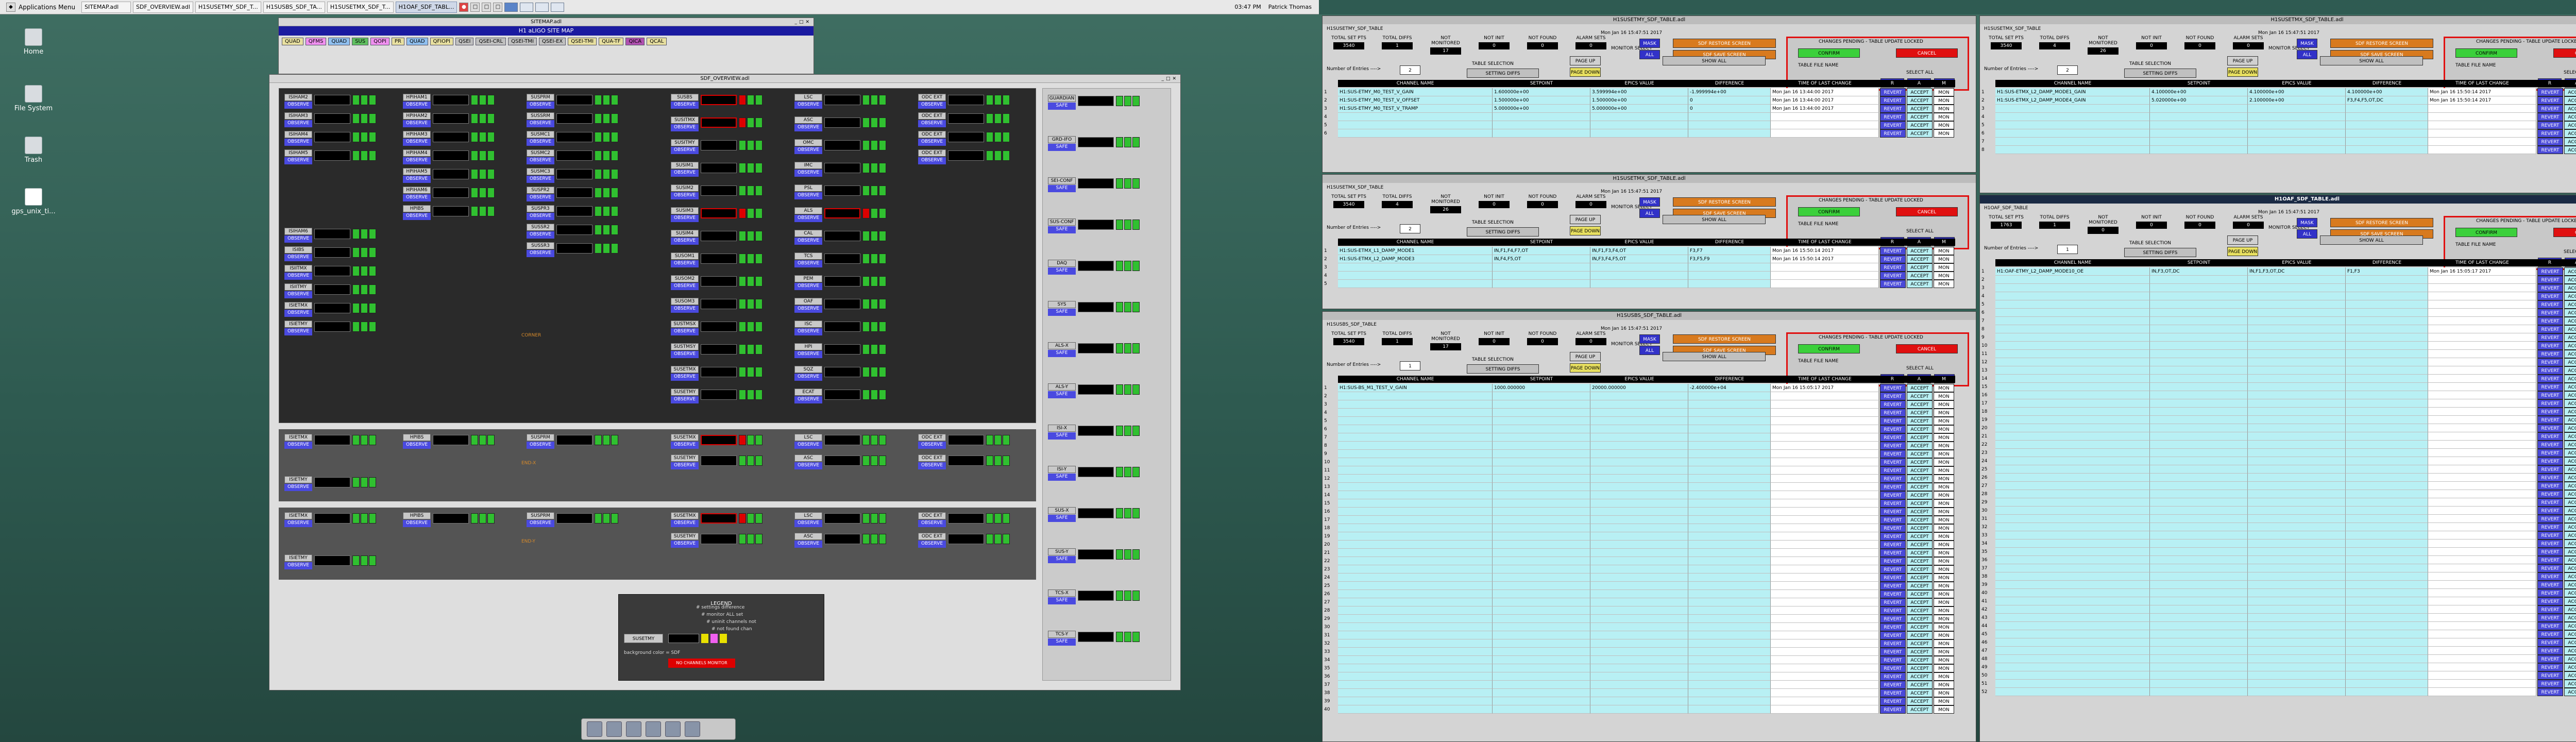 Image resolution: width=2576 pixels, height=742 pixels. What do you see at coordinates (1100, 143) in the screenshot?
I see `status-tile: GRD-IFO SAFE` at bounding box center [1100, 143].